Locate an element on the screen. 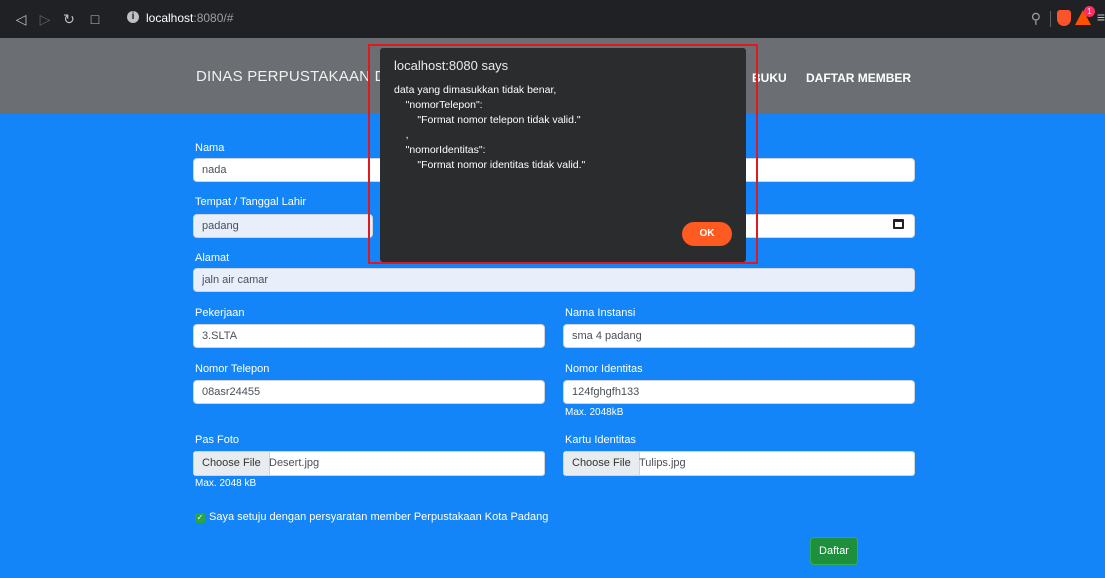  nama-label: Nama is located at coordinates (210, 148).